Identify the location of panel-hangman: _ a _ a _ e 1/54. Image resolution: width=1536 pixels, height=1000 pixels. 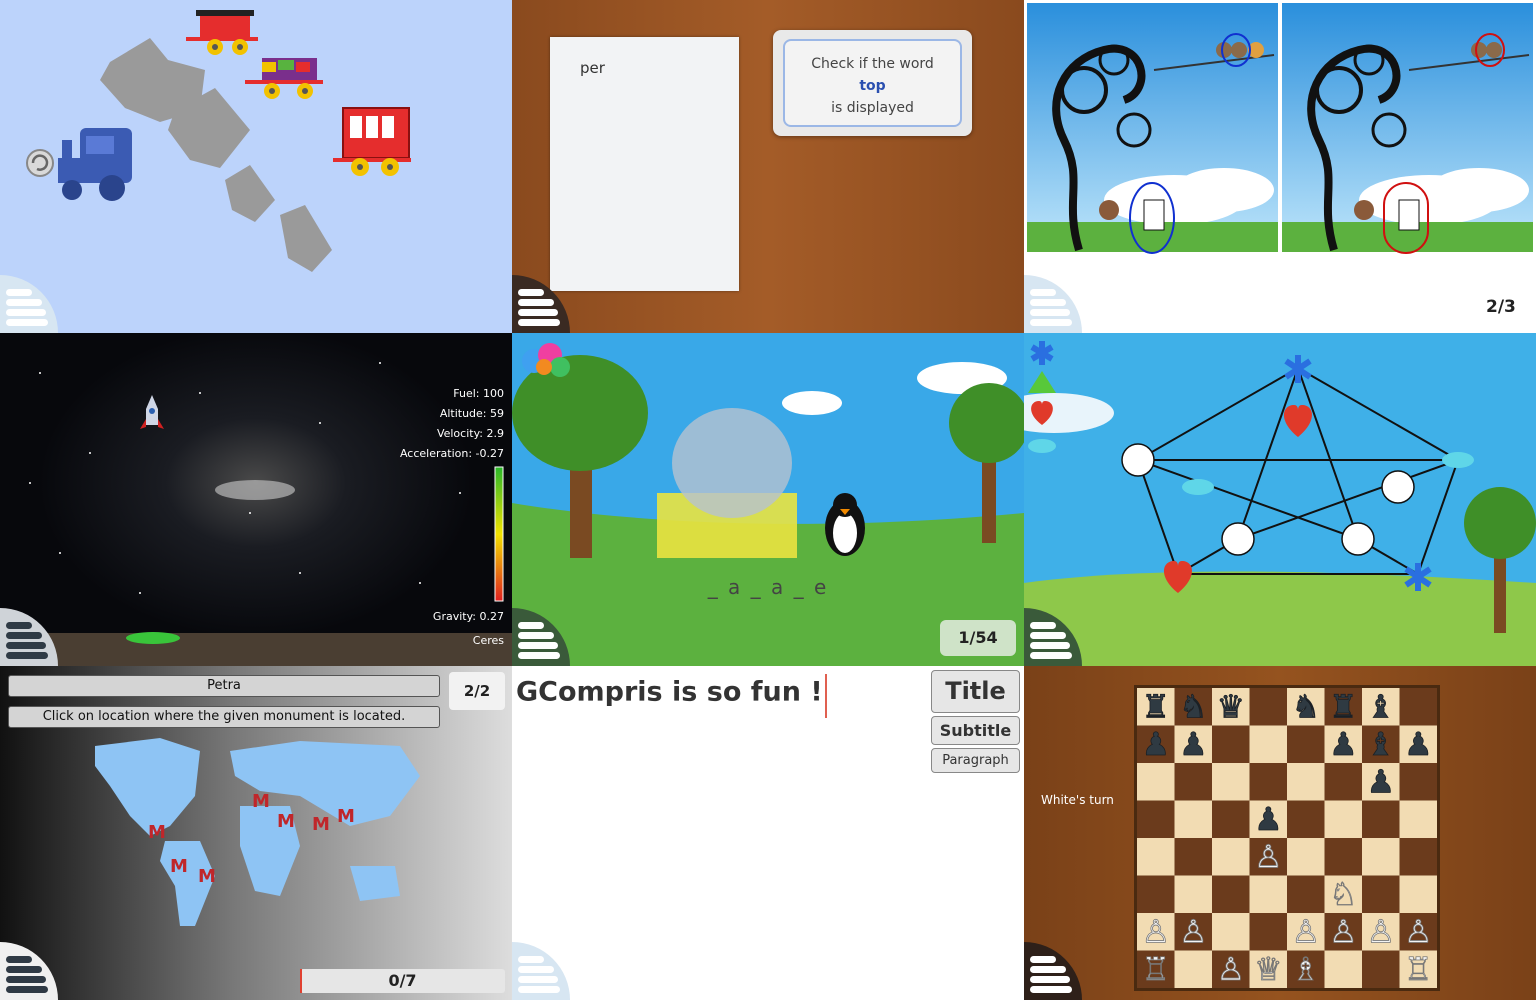
(768, 499).